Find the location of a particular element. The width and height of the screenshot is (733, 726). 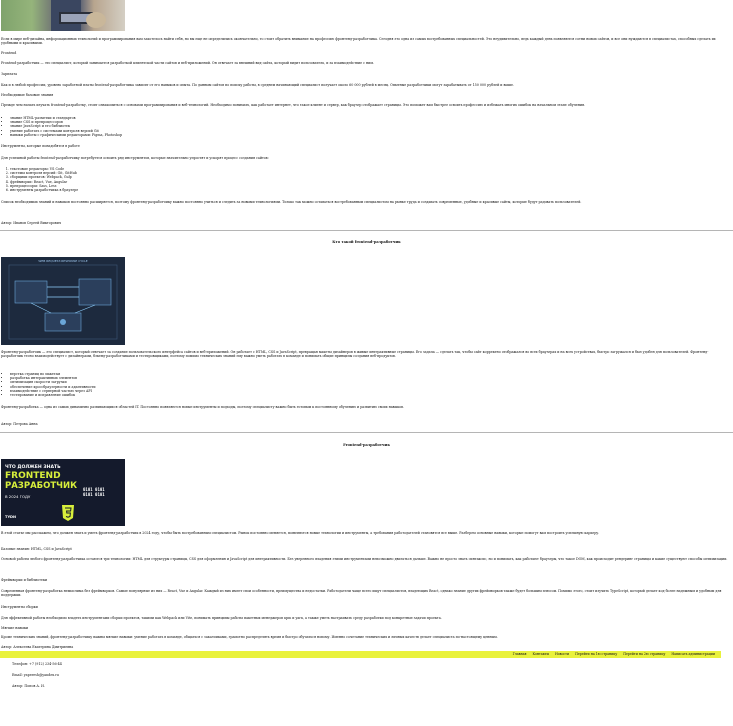

article1-author: Автор: Иванов Сергей Викторович is located at coordinates (31, 223).